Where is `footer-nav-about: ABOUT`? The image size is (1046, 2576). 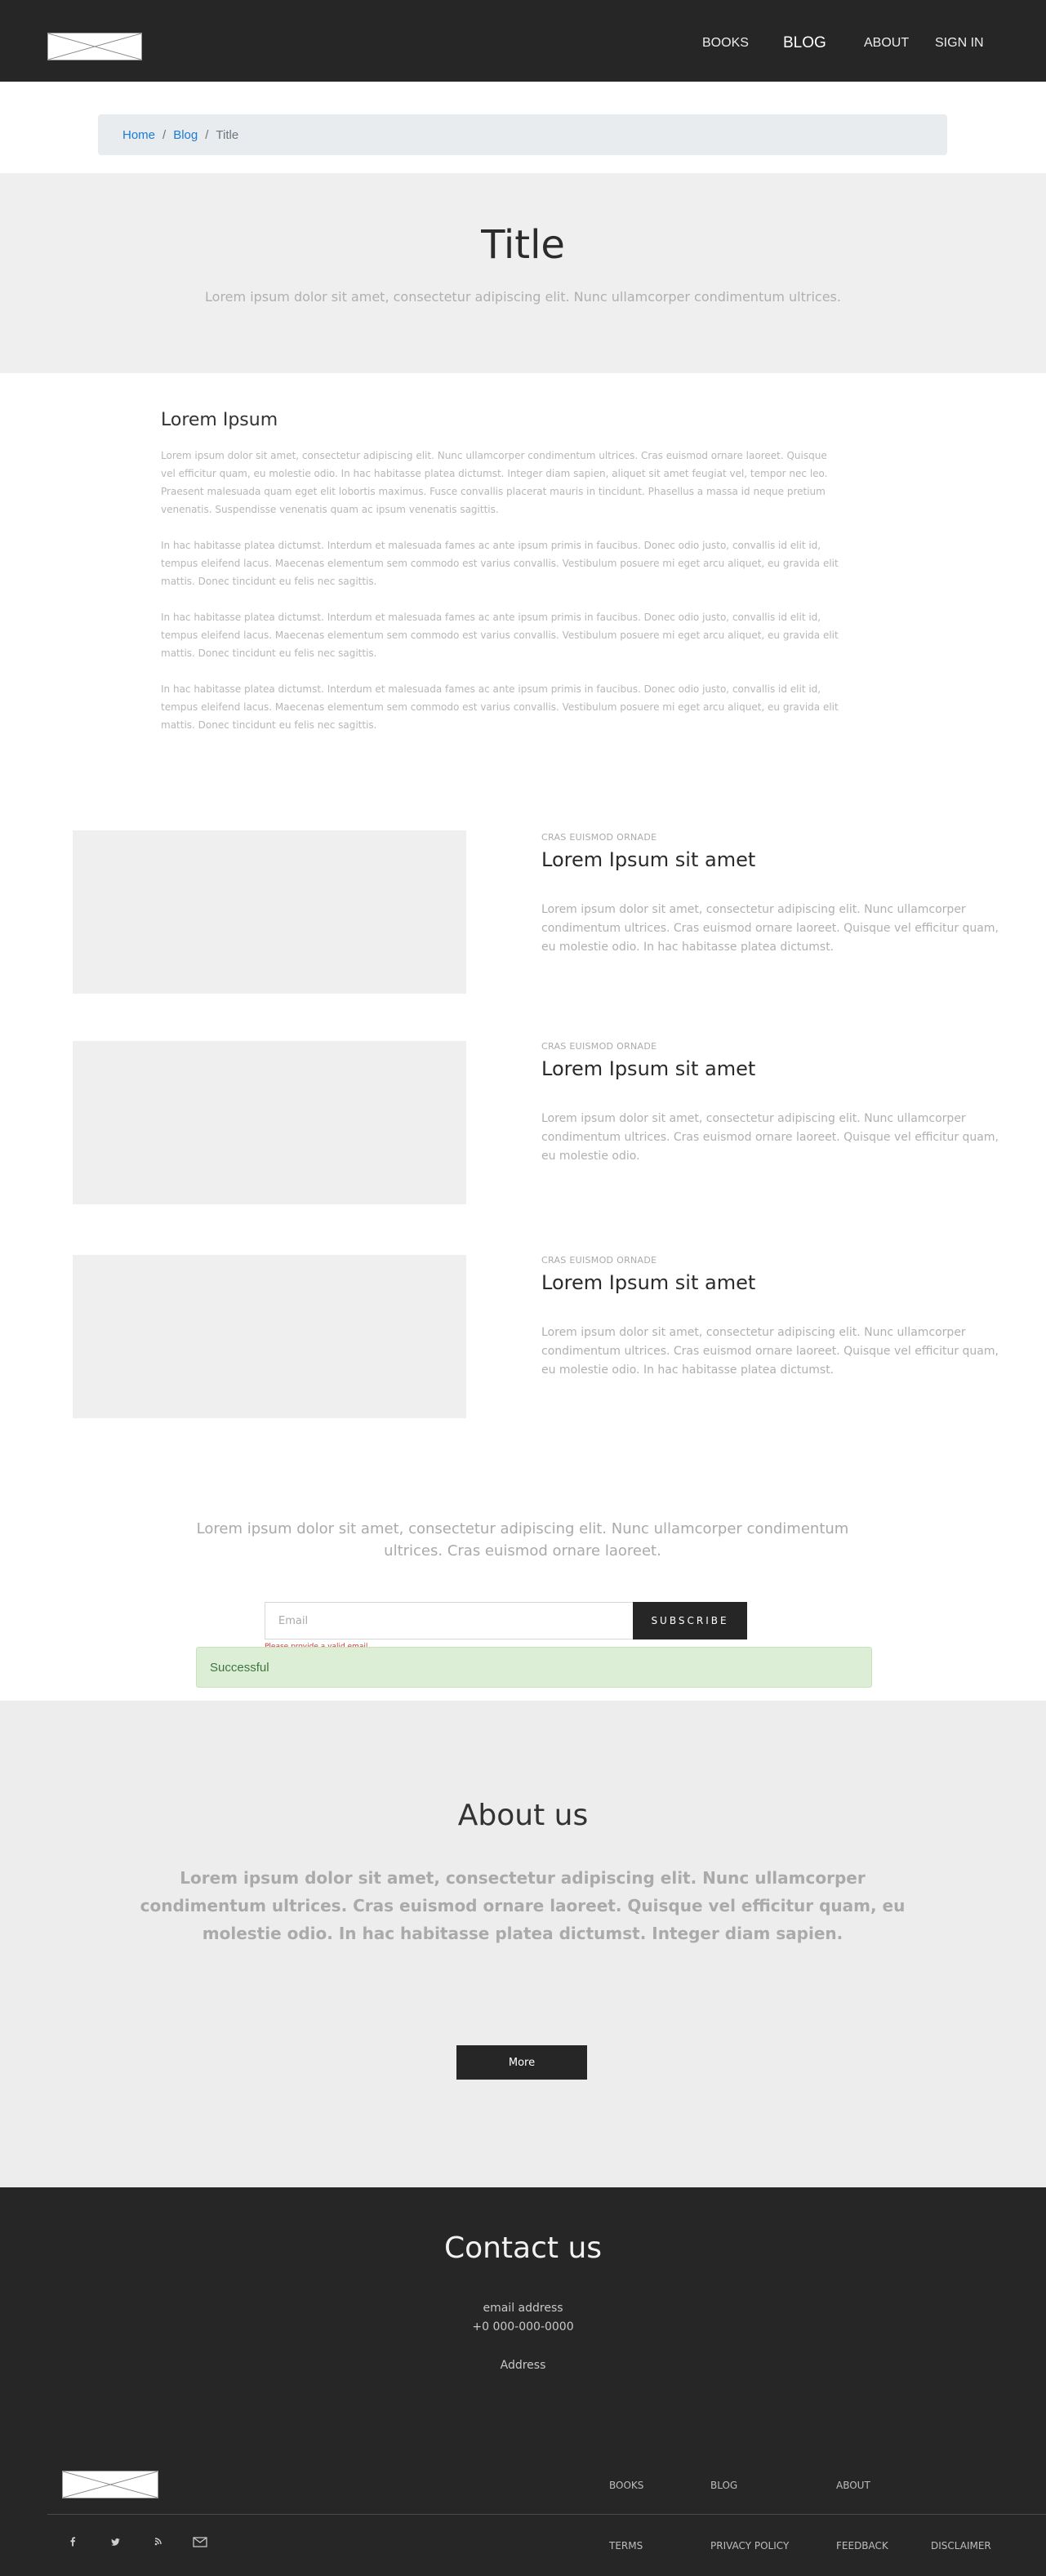 footer-nav-about: ABOUT is located at coordinates (853, 2485).